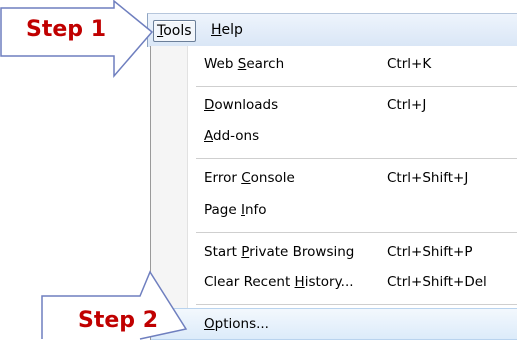 The image size is (517, 340). What do you see at coordinates (334, 211) in the screenshot?
I see `menu-item-page-info: Page Info` at bounding box center [334, 211].